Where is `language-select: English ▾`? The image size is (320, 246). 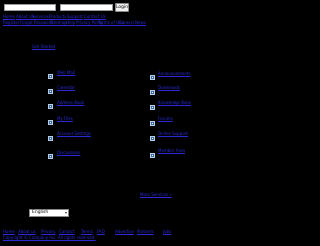 language-select: English ▾ is located at coordinates (49, 213).